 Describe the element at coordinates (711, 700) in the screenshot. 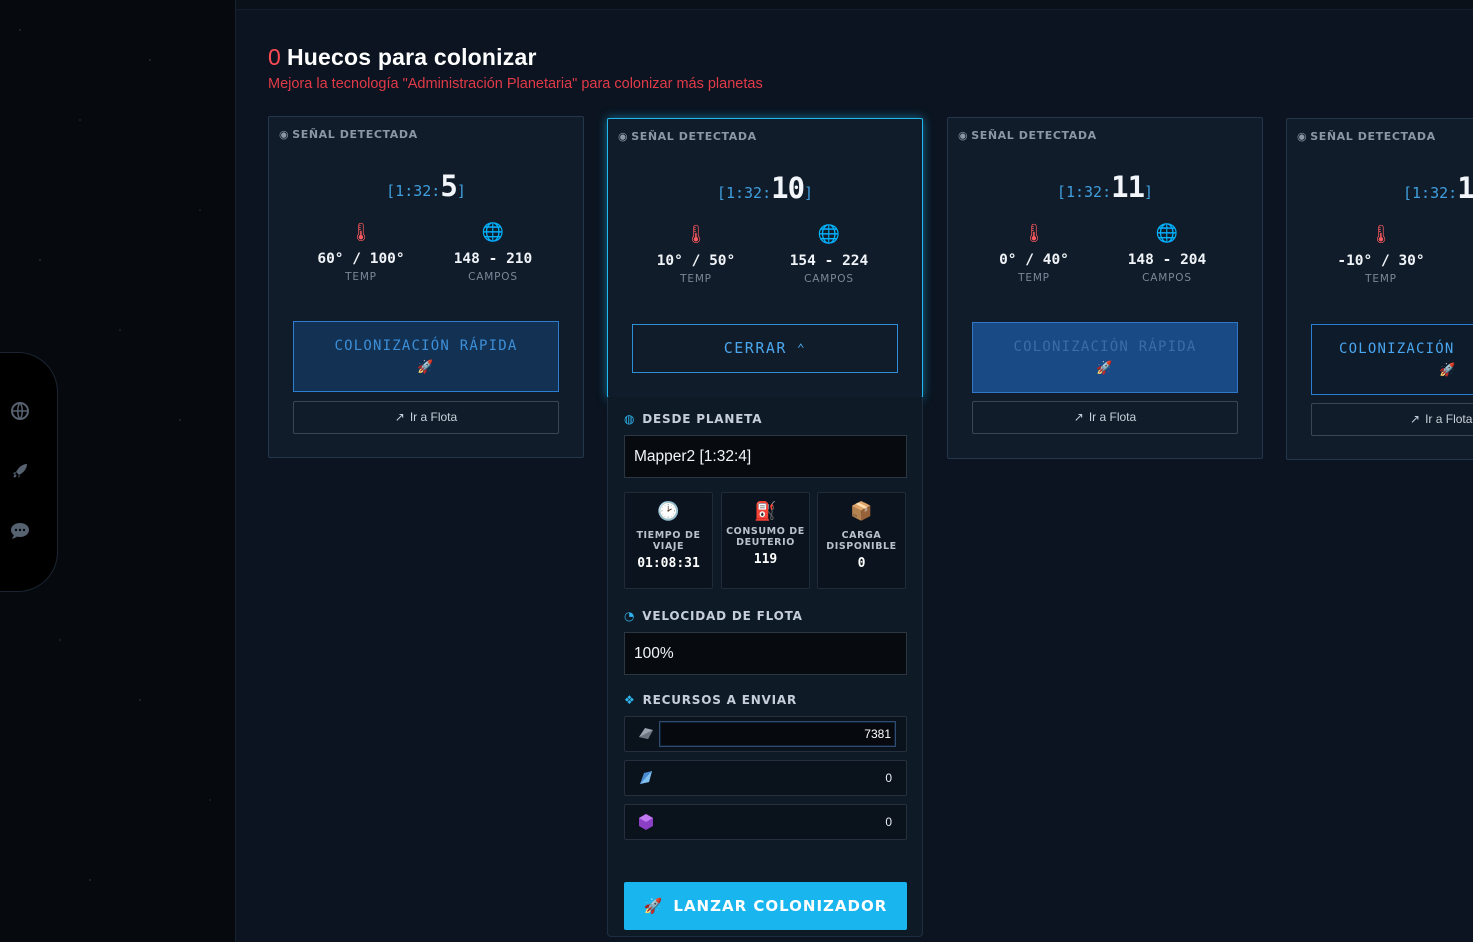

I see `resources-label: ❖ RECURSOS A ENVIAR` at that location.